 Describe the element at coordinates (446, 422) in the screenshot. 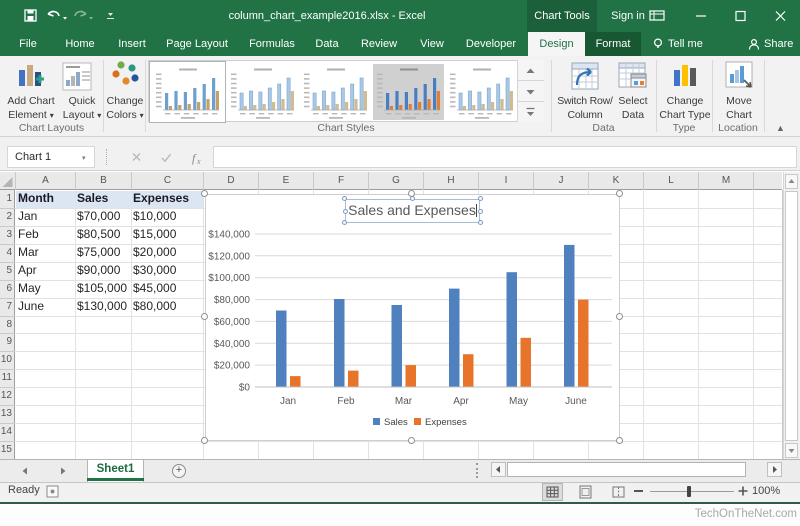

I see `svg-text: Expenses` at that location.